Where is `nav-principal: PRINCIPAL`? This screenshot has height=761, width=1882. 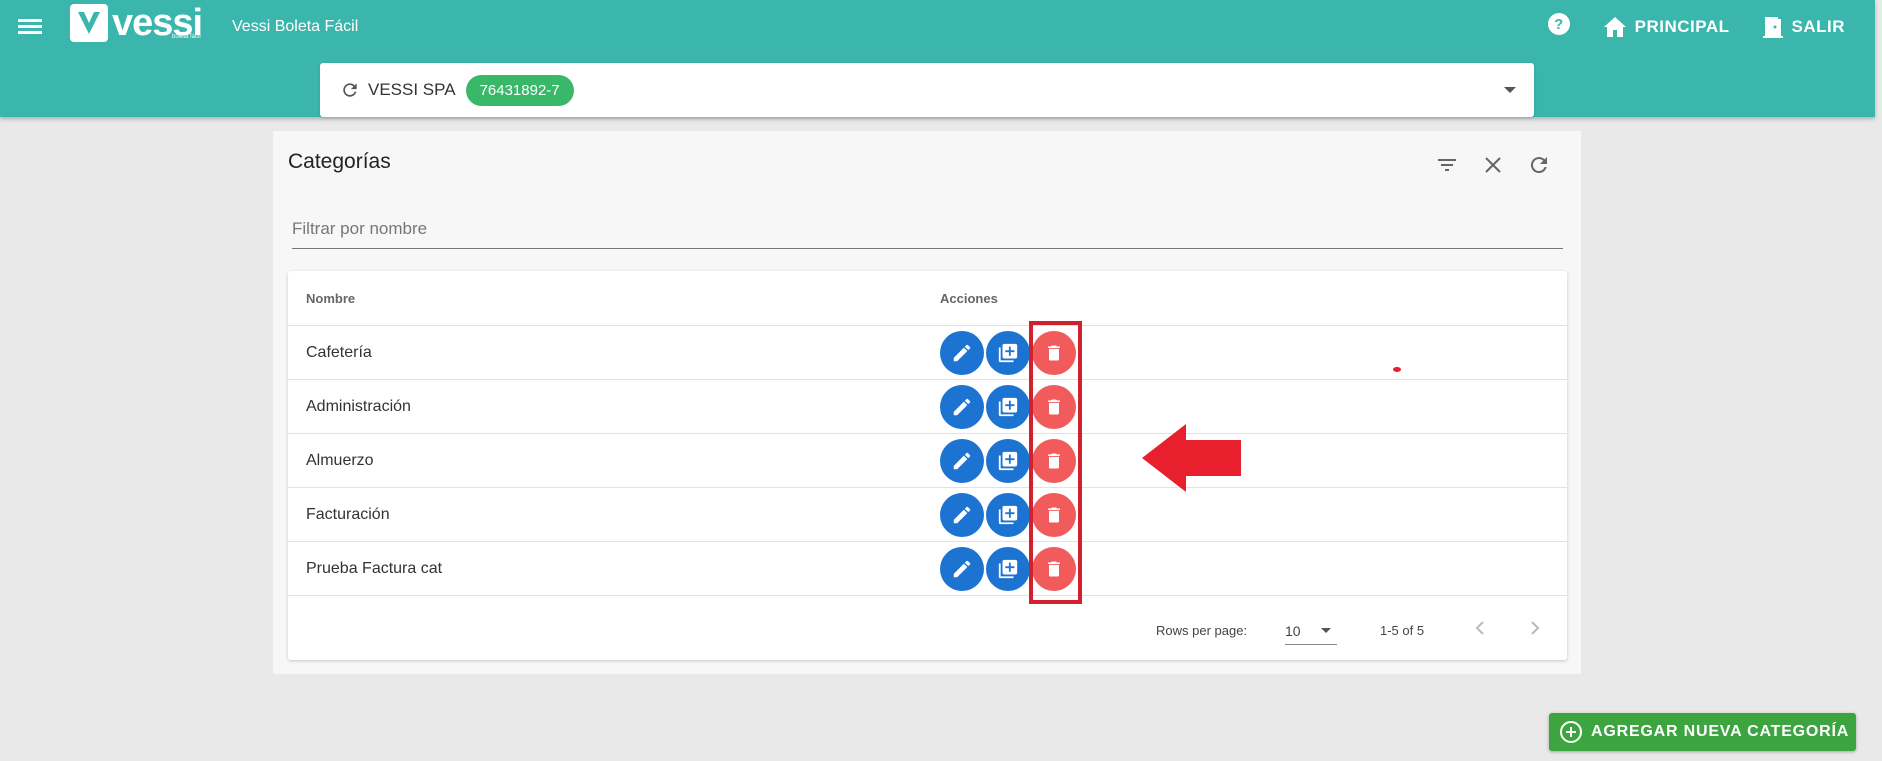 nav-principal: PRINCIPAL is located at coordinates (1666, 27).